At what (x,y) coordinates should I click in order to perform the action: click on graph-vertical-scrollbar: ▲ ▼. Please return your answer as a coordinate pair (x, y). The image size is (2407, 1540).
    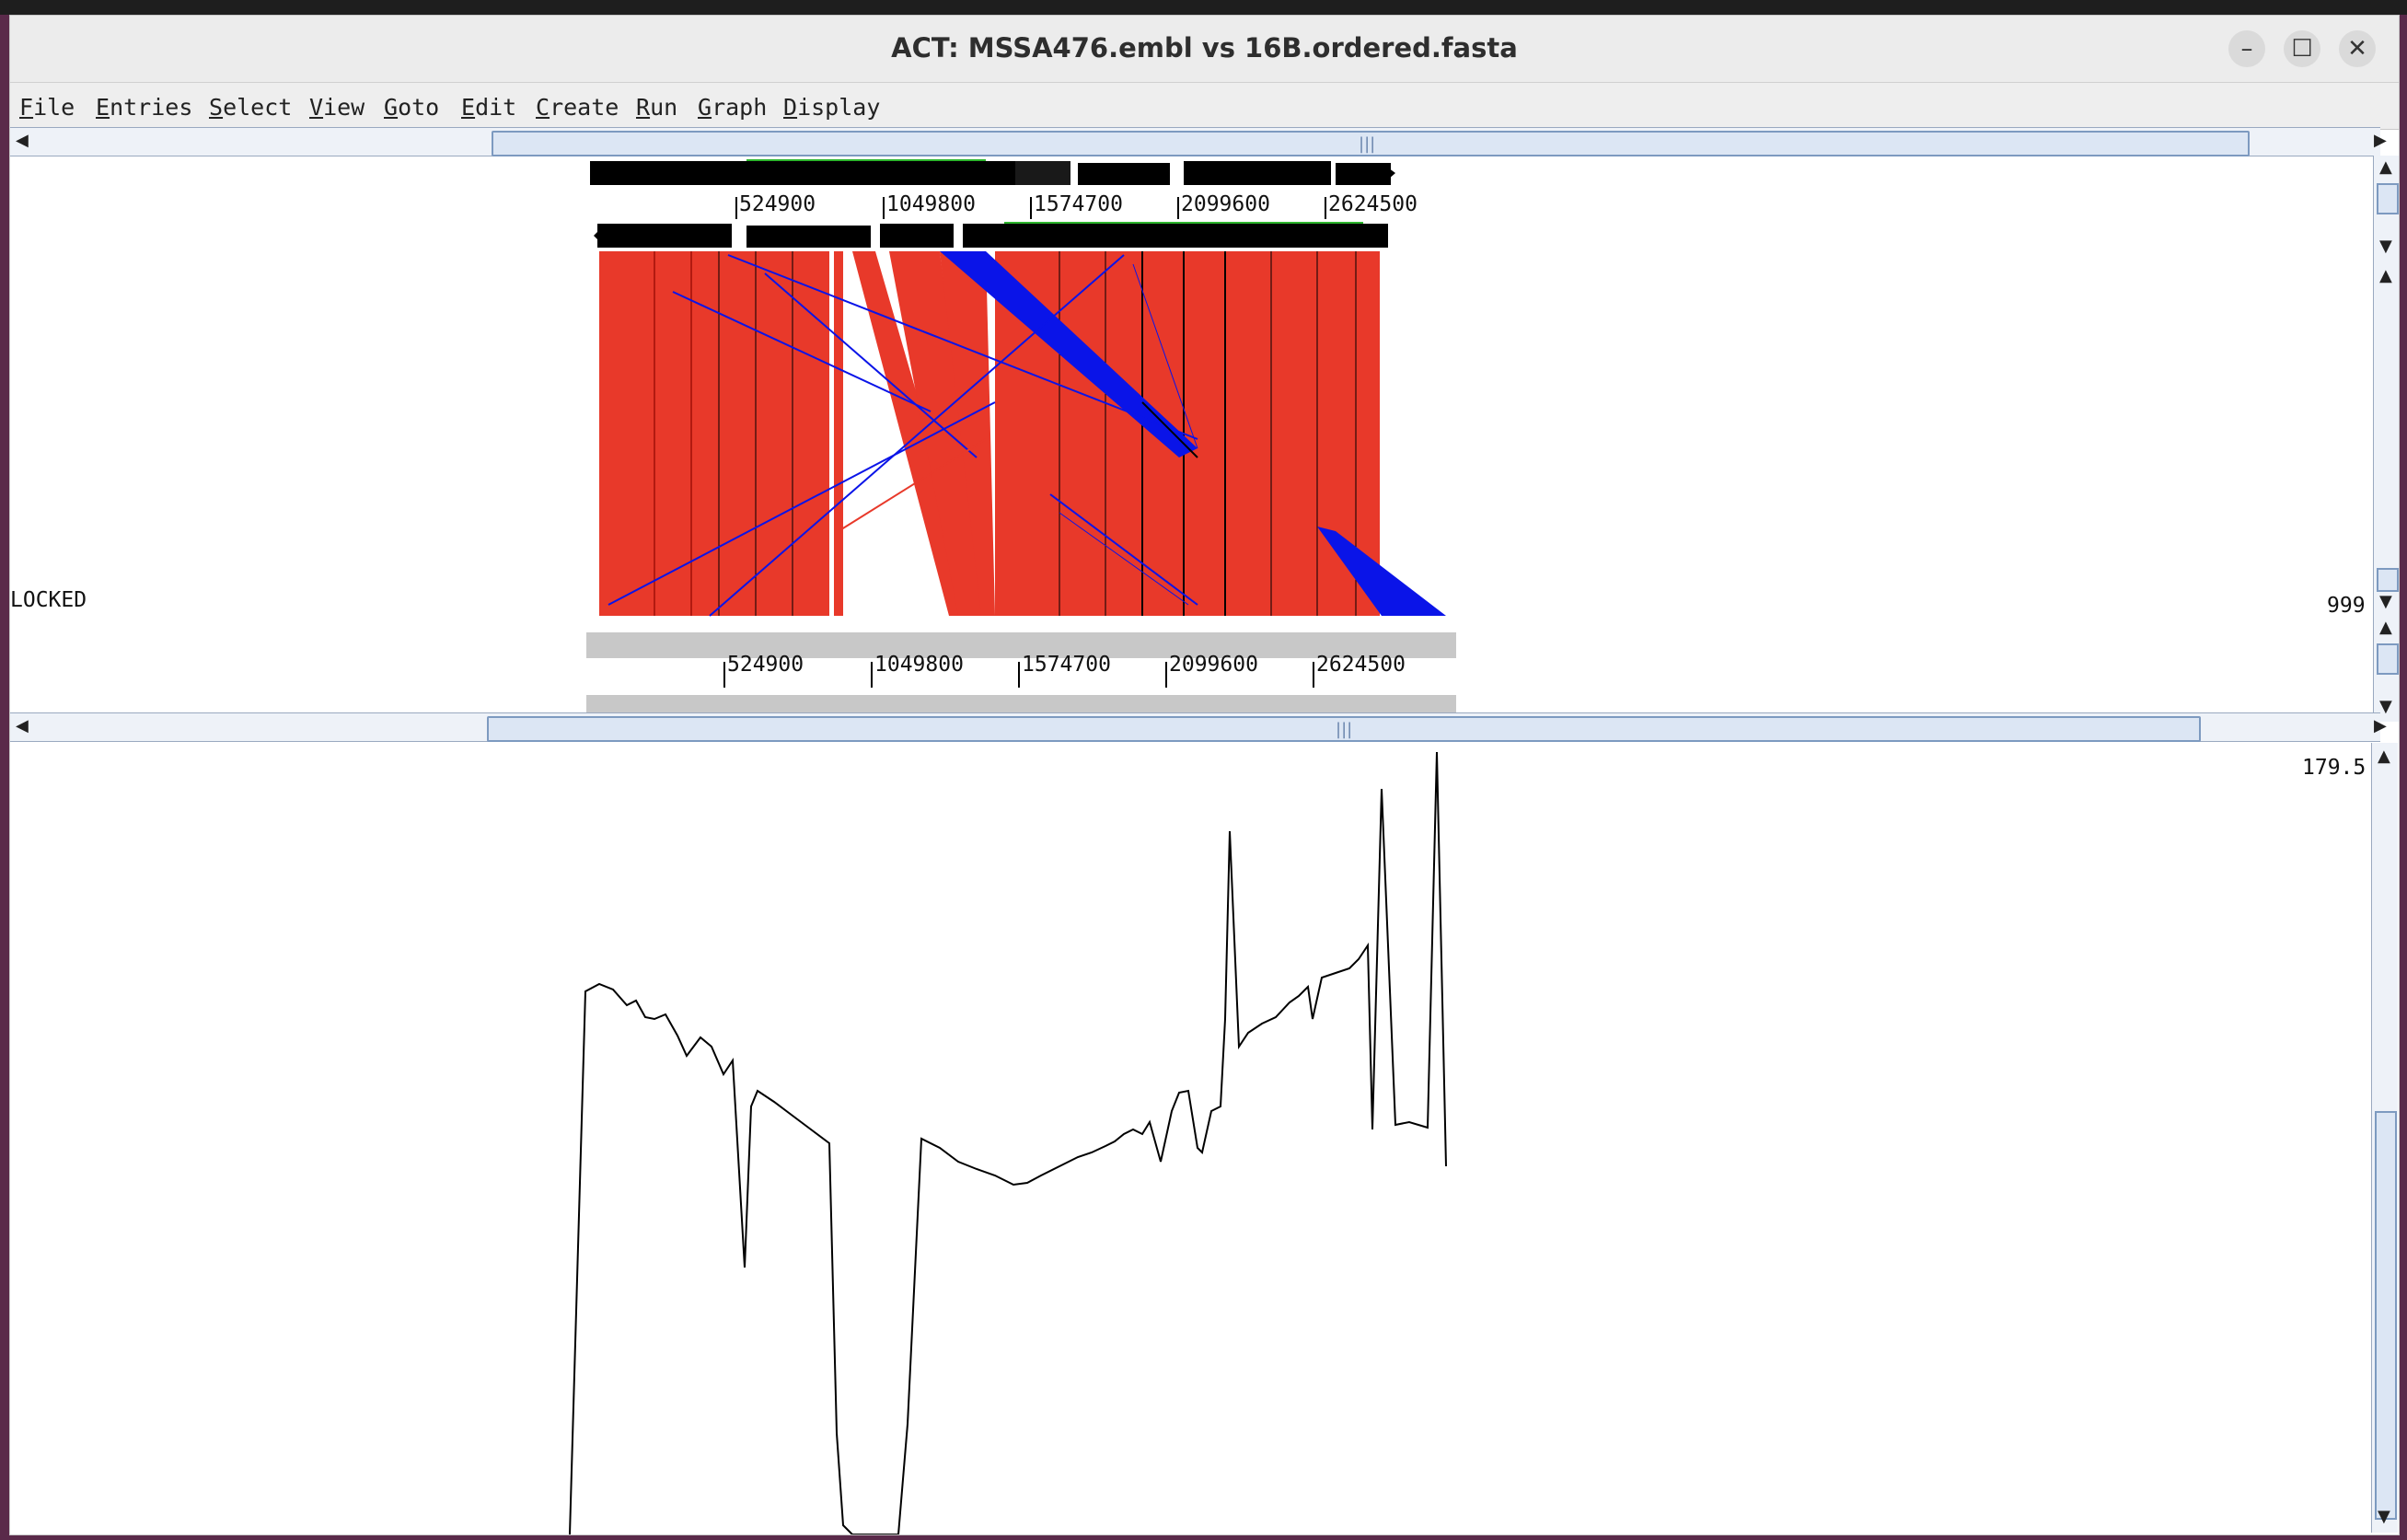
    Looking at the image, I should click on (2384, 1138).